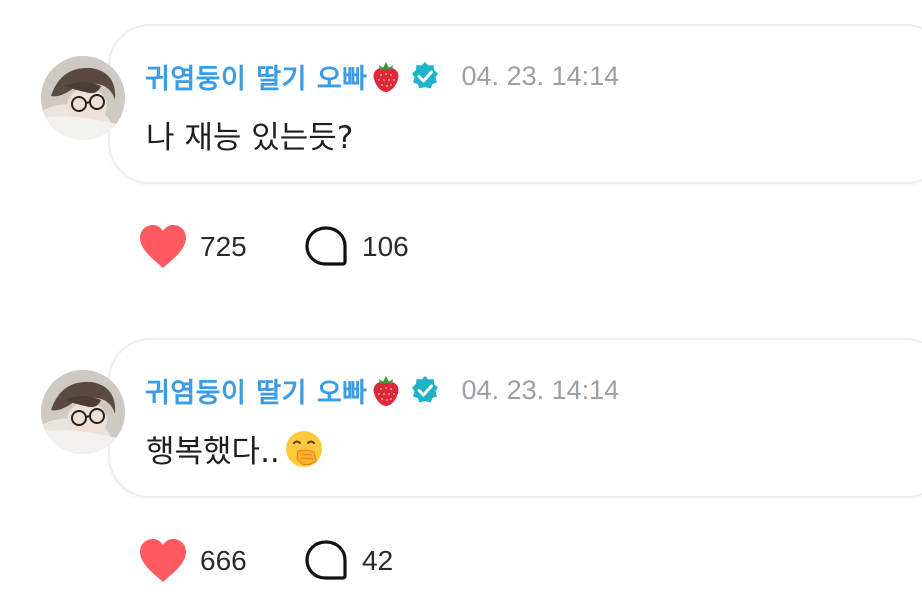 The image size is (922, 612). What do you see at coordinates (250, 138) in the screenshot?
I see `message-text: 나 재능 있는듯?` at bounding box center [250, 138].